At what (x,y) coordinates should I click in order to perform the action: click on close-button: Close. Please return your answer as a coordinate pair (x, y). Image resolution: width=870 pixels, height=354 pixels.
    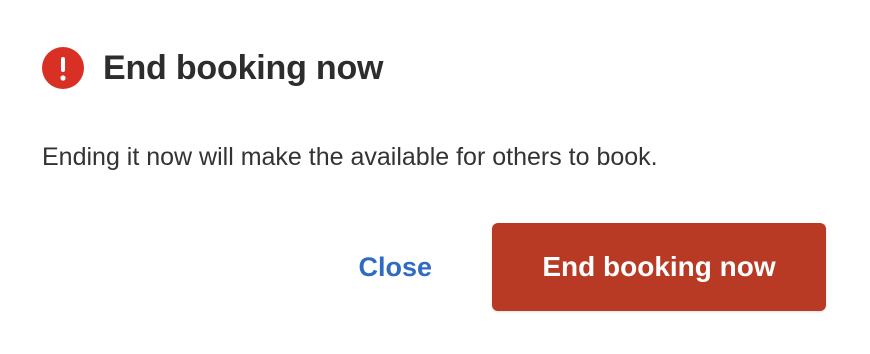
    Looking at the image, I should click on (395, 267).